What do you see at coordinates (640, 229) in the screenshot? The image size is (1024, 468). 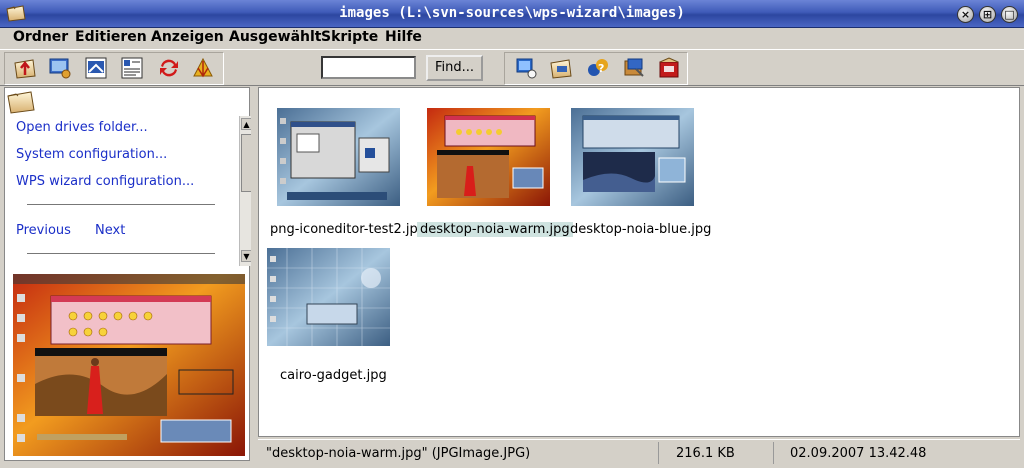 I see `file-label: desktop-noia-blue.jpg` at bounding box center [640, 229].